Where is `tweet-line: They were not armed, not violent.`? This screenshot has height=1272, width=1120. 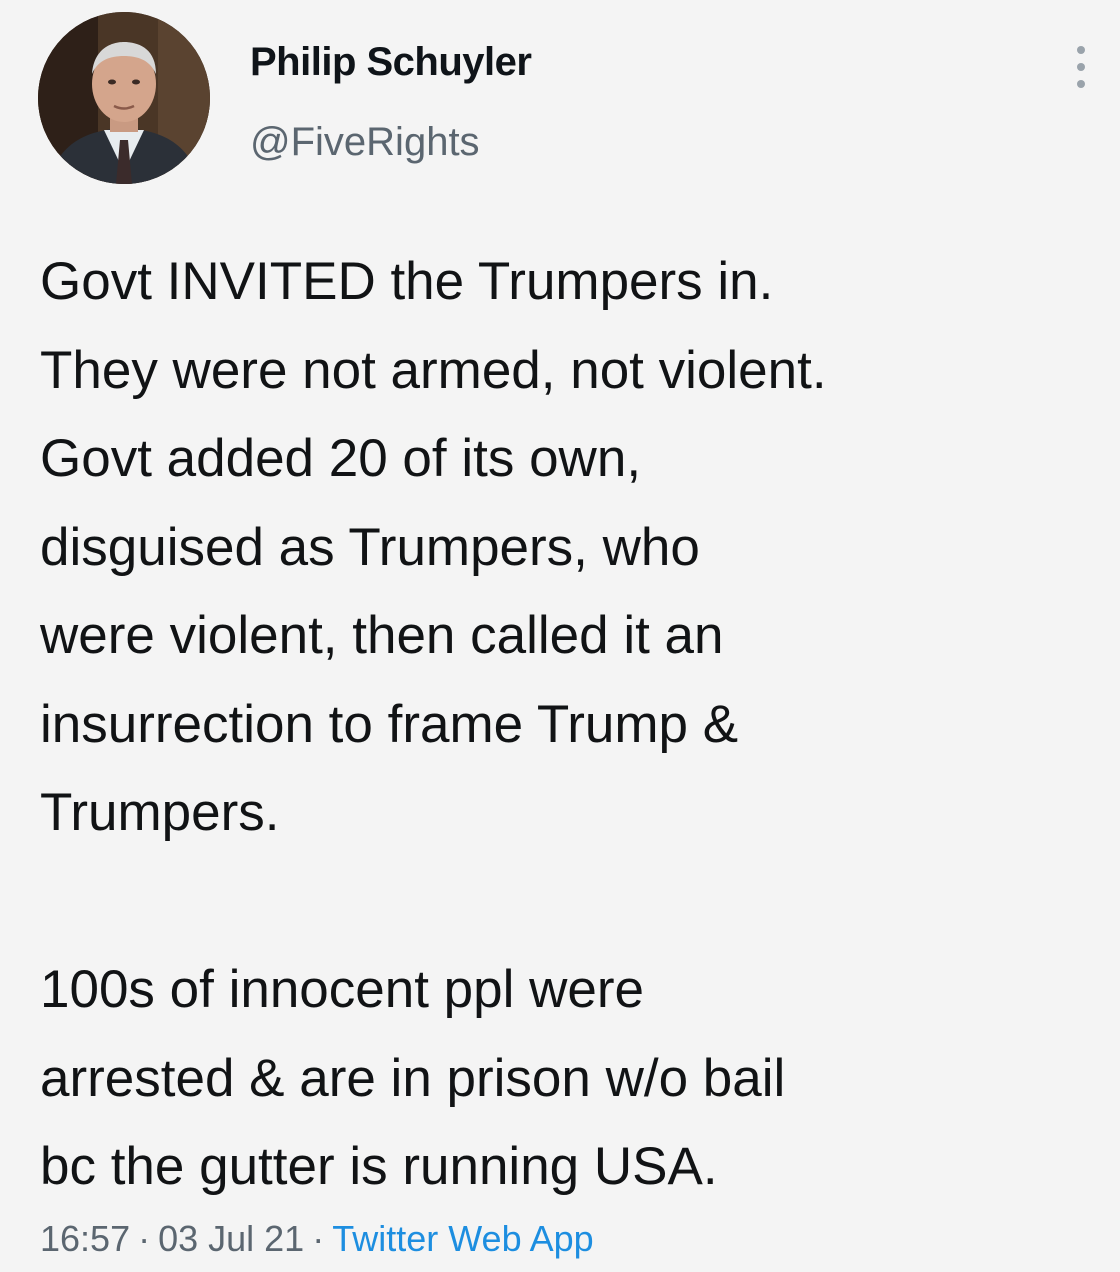 tweet-line: They were not armed, not violent. is located at coordinates (433, 370).